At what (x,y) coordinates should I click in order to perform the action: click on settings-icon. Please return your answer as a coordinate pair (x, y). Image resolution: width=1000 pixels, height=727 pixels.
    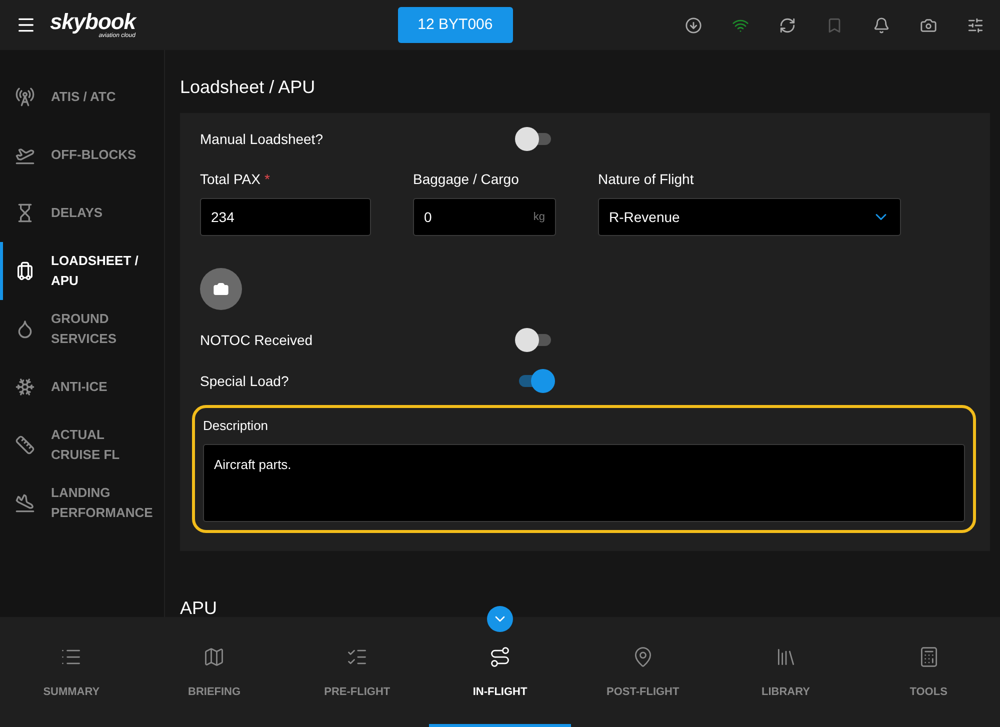
    Looking at the image, I should click on (975, 25).